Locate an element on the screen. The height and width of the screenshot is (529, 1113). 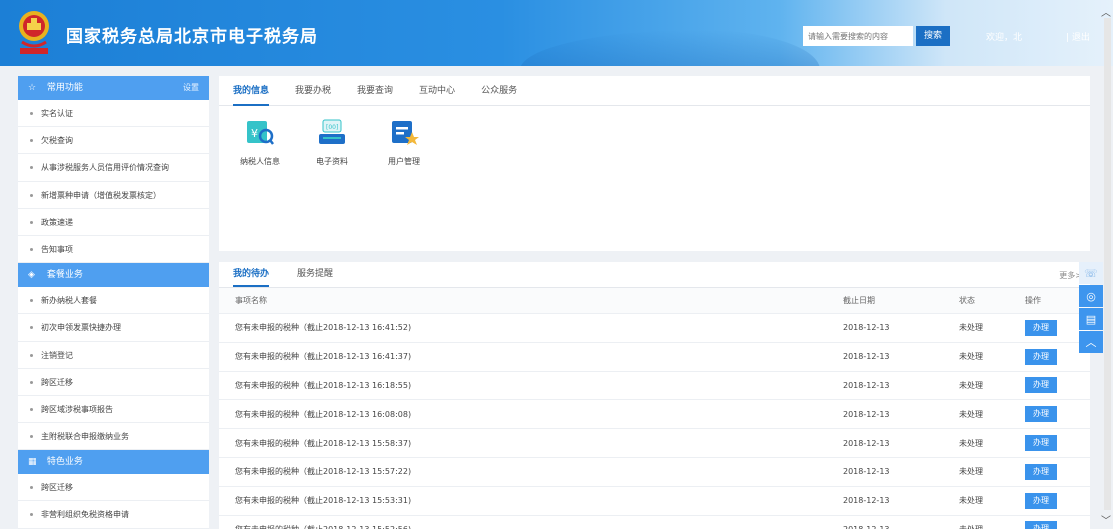
scroll-up-icon: ︿ is located at coordinates (1106, 11).